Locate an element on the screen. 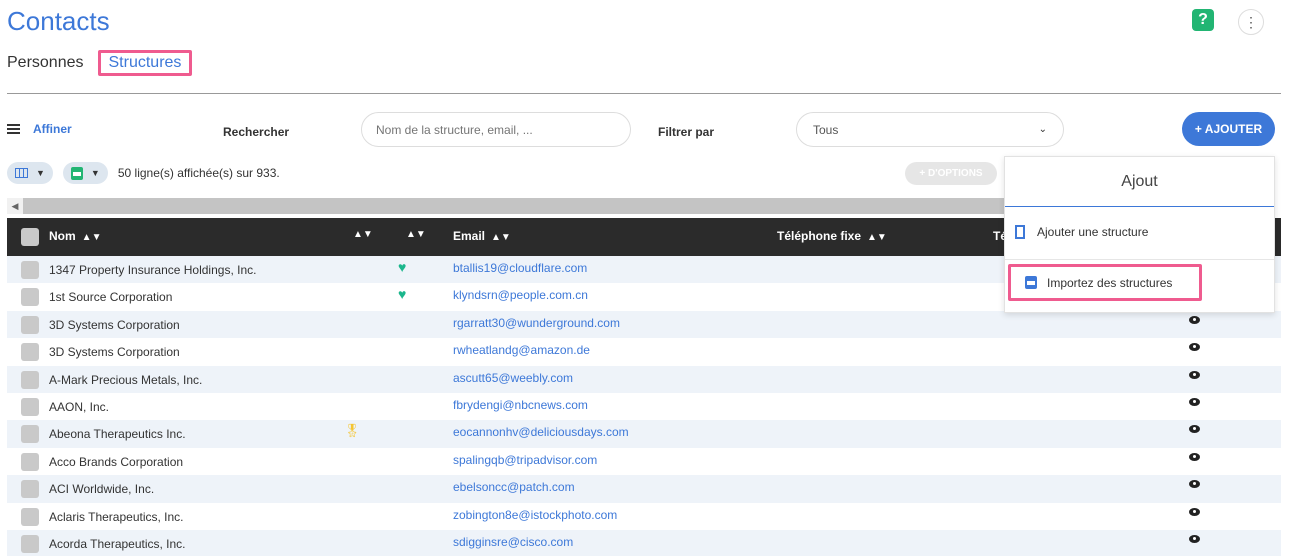 This screenshot has height=556, width=1305. import-structures-label: Importez des structures is located at coordinates (1110, 282).